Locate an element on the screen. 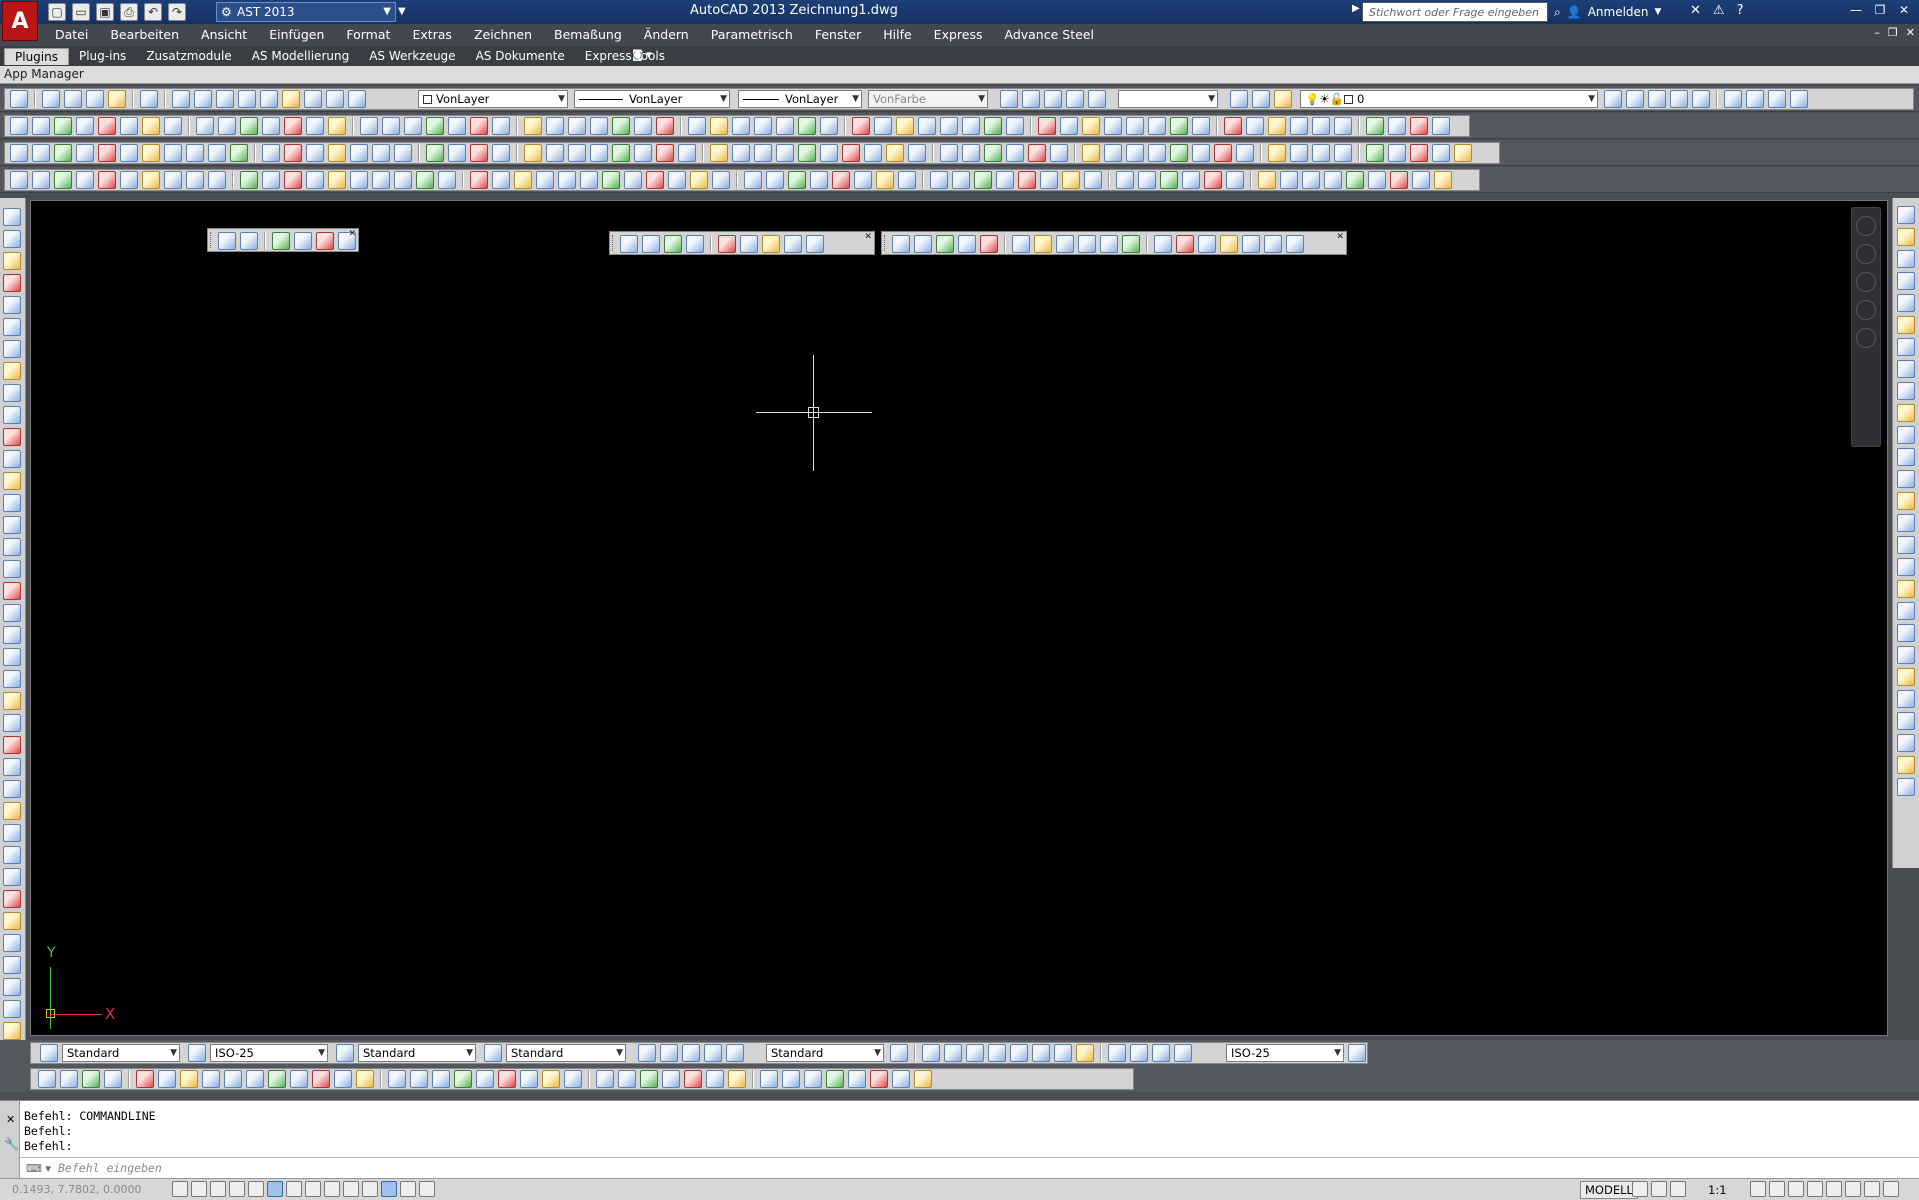 This screenshot has width=1919, height=1200. workspace-switching-icon is located at coordinates (1796, 1189).